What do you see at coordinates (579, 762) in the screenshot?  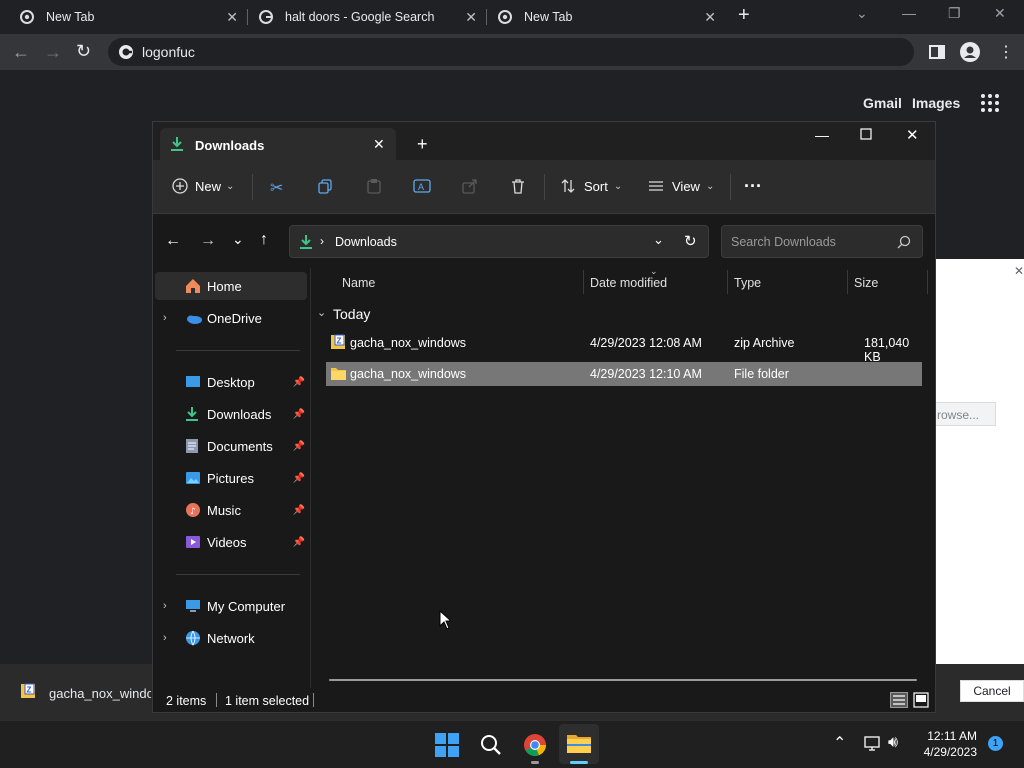 I see `active-indicator` at bounding box center [579, 762].